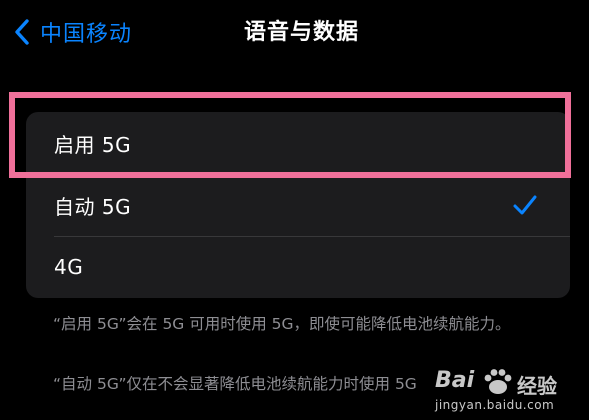 The height and width of the screenshot is (420, 589). What do you see at coordinates (93, 206) in the screenshot?
I see `option-label: 自动 5G` at bounding box center [93, 206].